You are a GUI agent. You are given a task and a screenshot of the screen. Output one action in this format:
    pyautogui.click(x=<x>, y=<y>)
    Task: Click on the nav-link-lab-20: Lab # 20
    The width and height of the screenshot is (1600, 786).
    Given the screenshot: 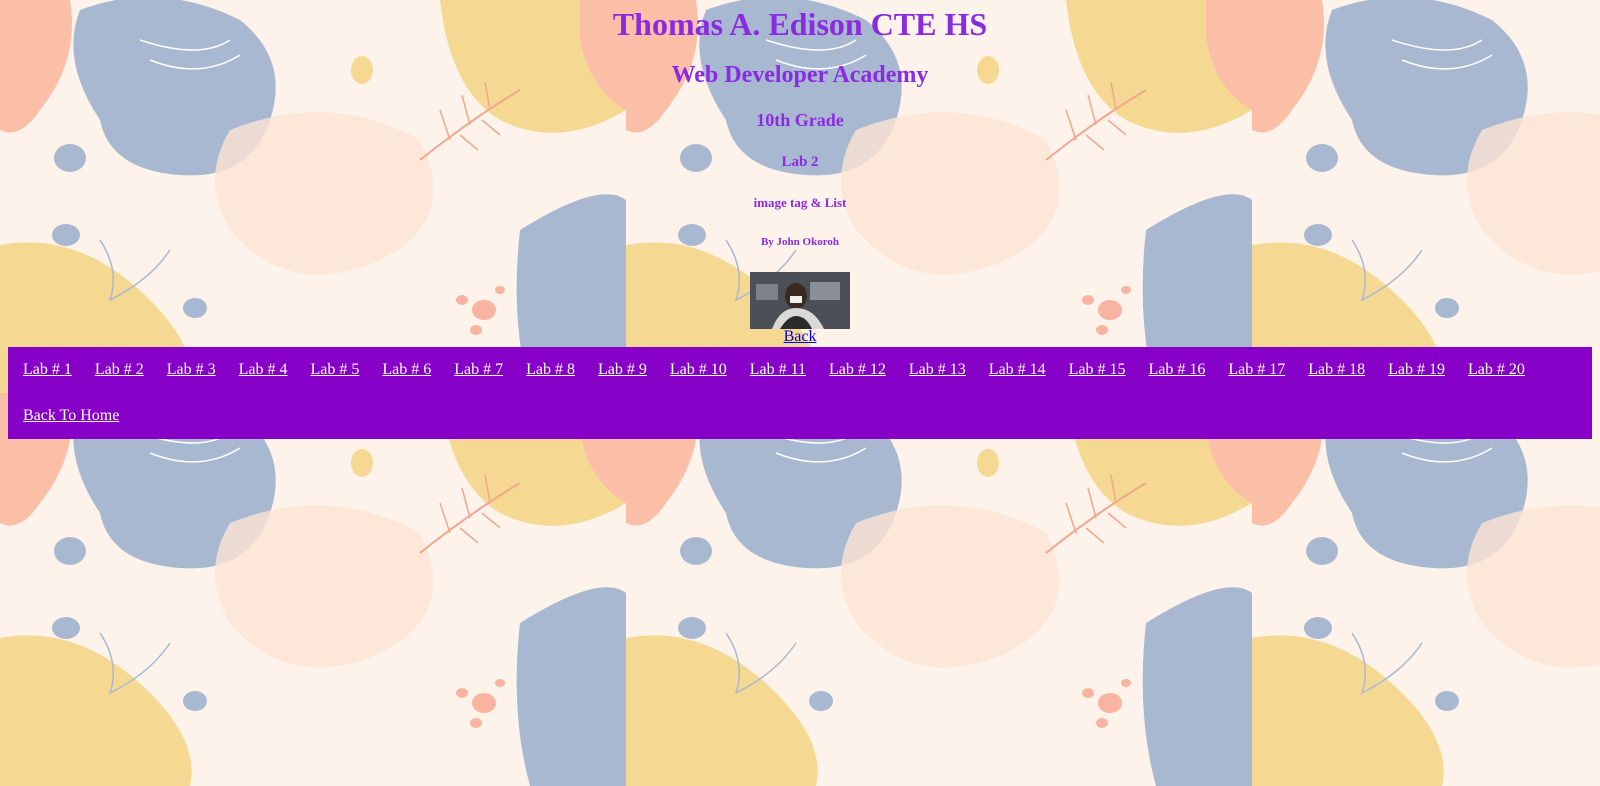 What is the action you would take?
    pyautogui.click(x=1496, y=369)
    